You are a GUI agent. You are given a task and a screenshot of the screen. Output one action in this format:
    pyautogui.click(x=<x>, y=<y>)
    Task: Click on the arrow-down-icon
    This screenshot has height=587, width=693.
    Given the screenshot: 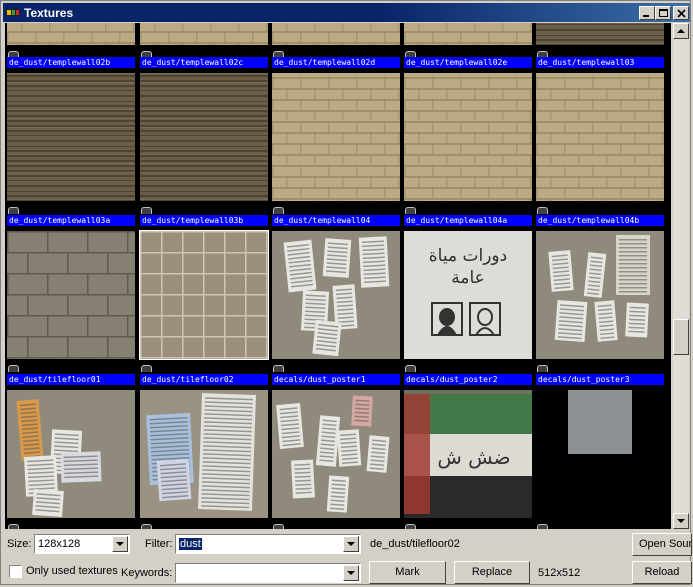 What is the action you would take?
    pyautogui.click(x=681, y=521)
    